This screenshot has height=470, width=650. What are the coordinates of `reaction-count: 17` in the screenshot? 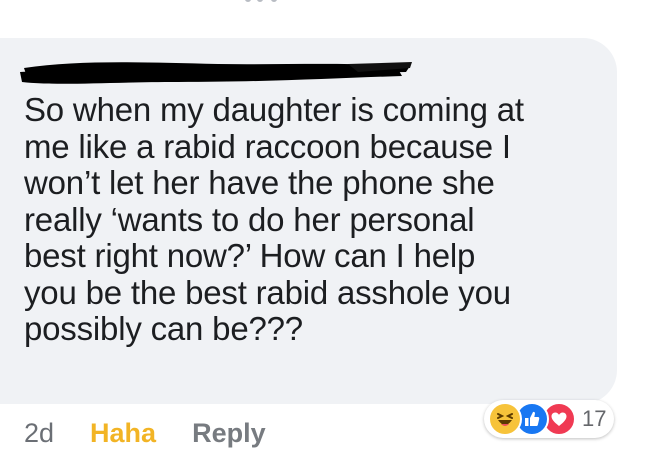 It's located at (594, 418).